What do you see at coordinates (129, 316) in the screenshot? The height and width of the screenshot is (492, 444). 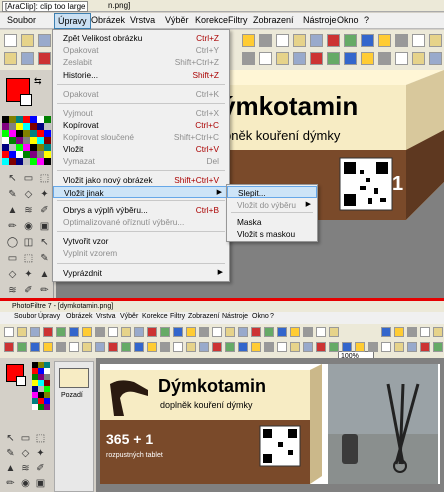 I see `bottom-menu-4: Výběr` at bounding box center [129, 316].